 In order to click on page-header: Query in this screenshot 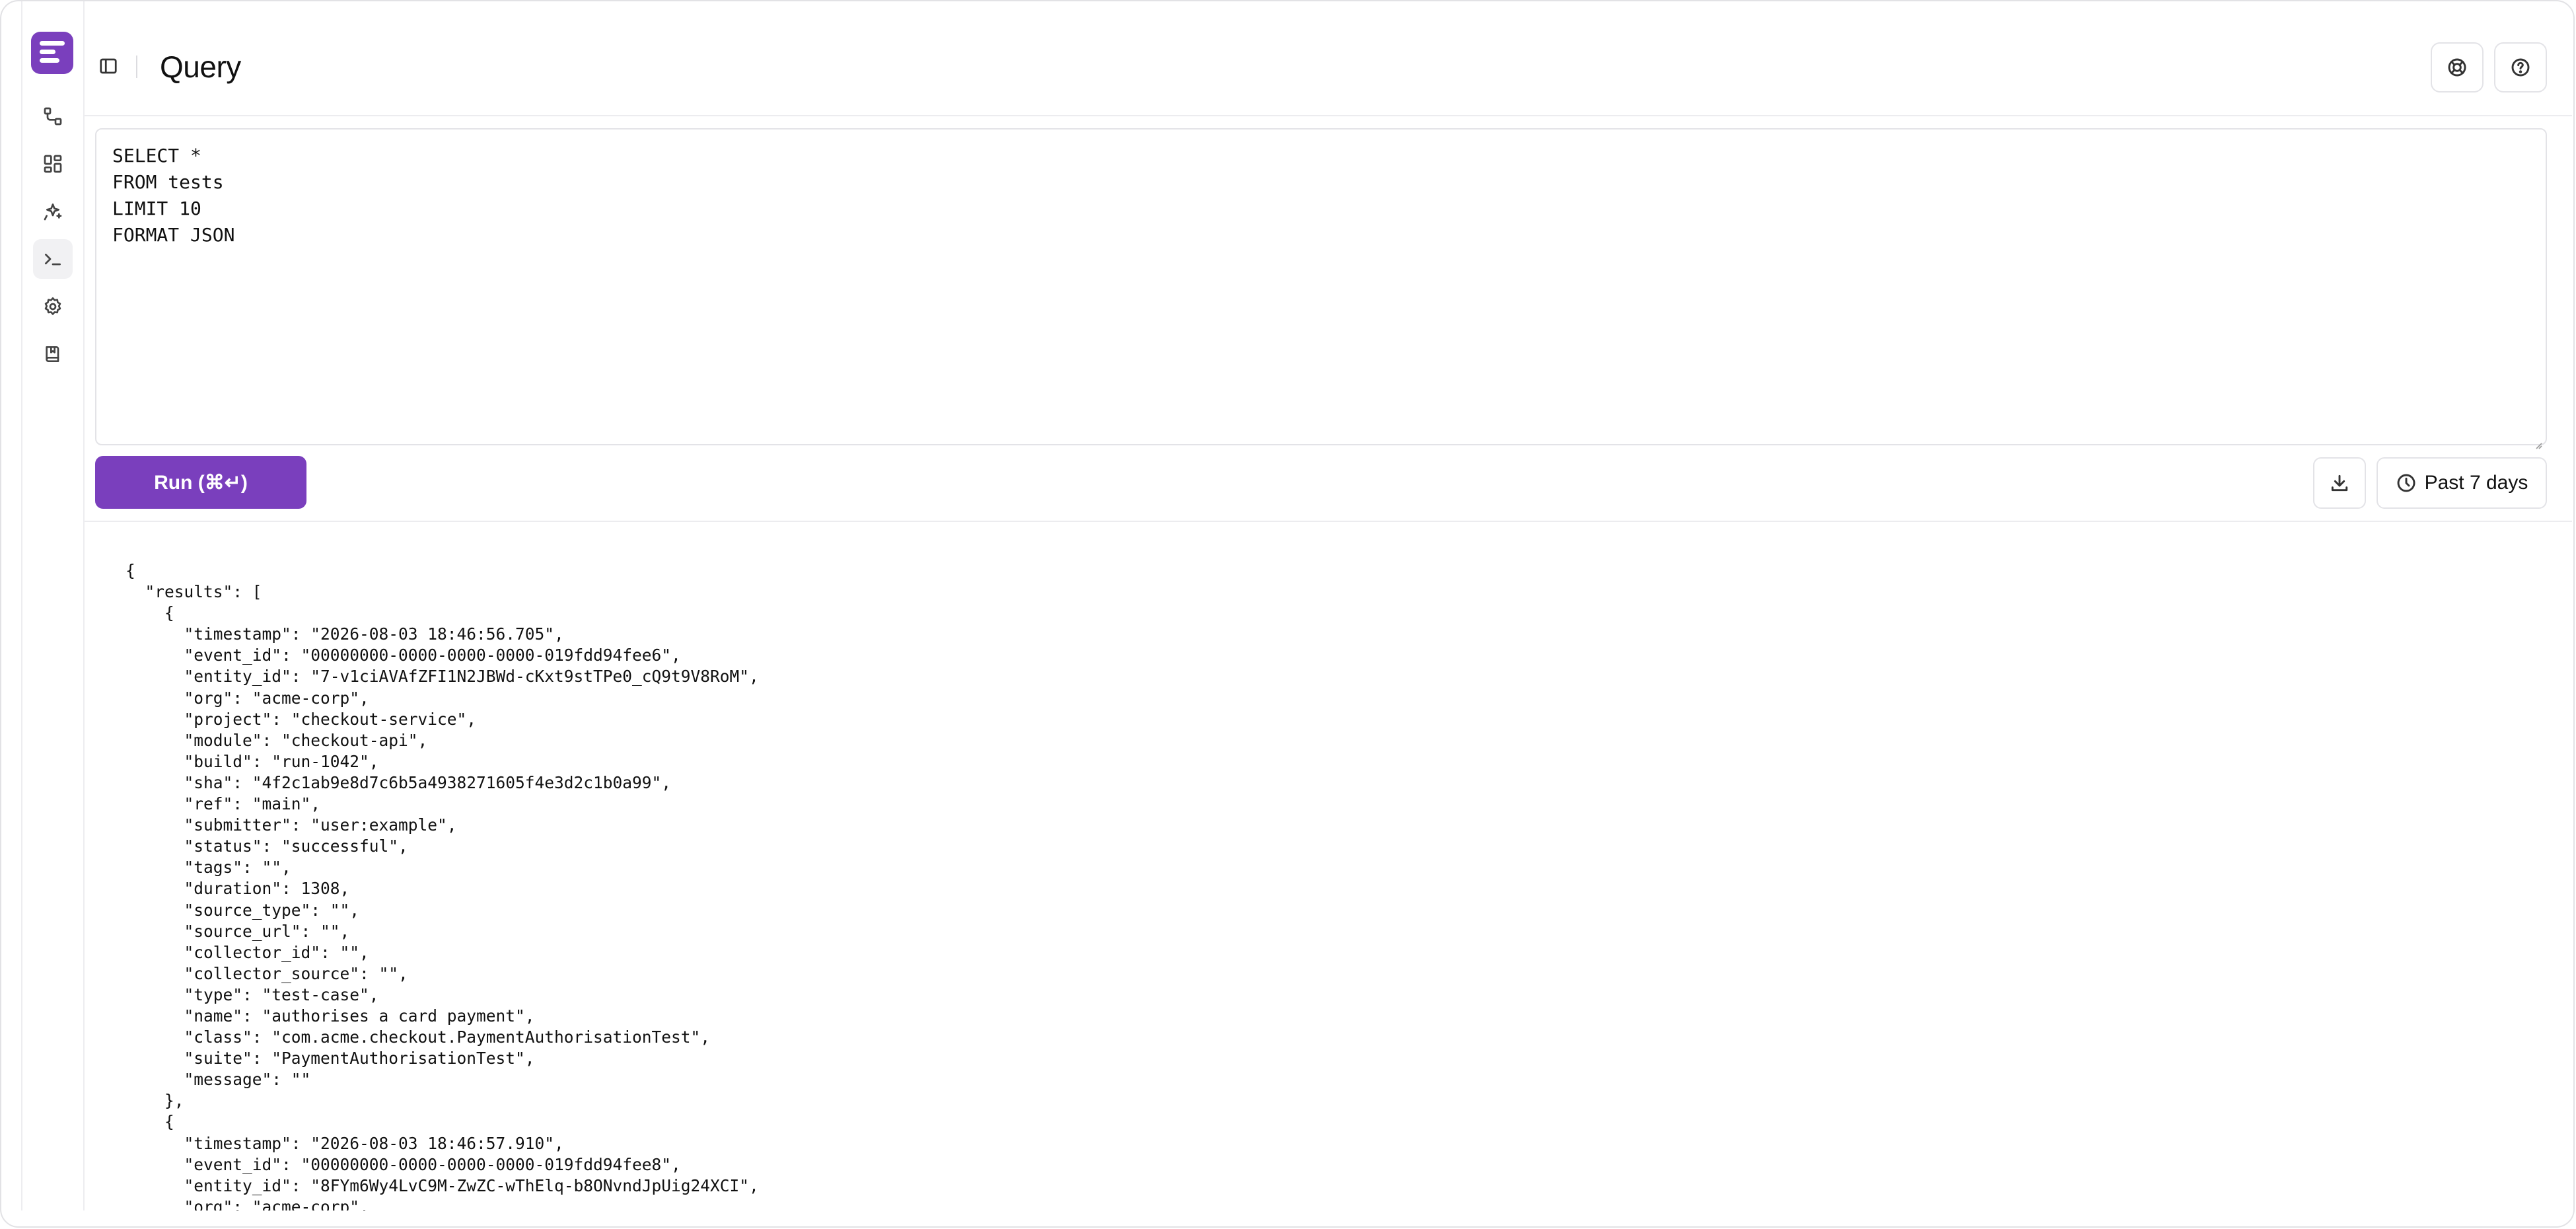, I will do `click(1329, 59)`.